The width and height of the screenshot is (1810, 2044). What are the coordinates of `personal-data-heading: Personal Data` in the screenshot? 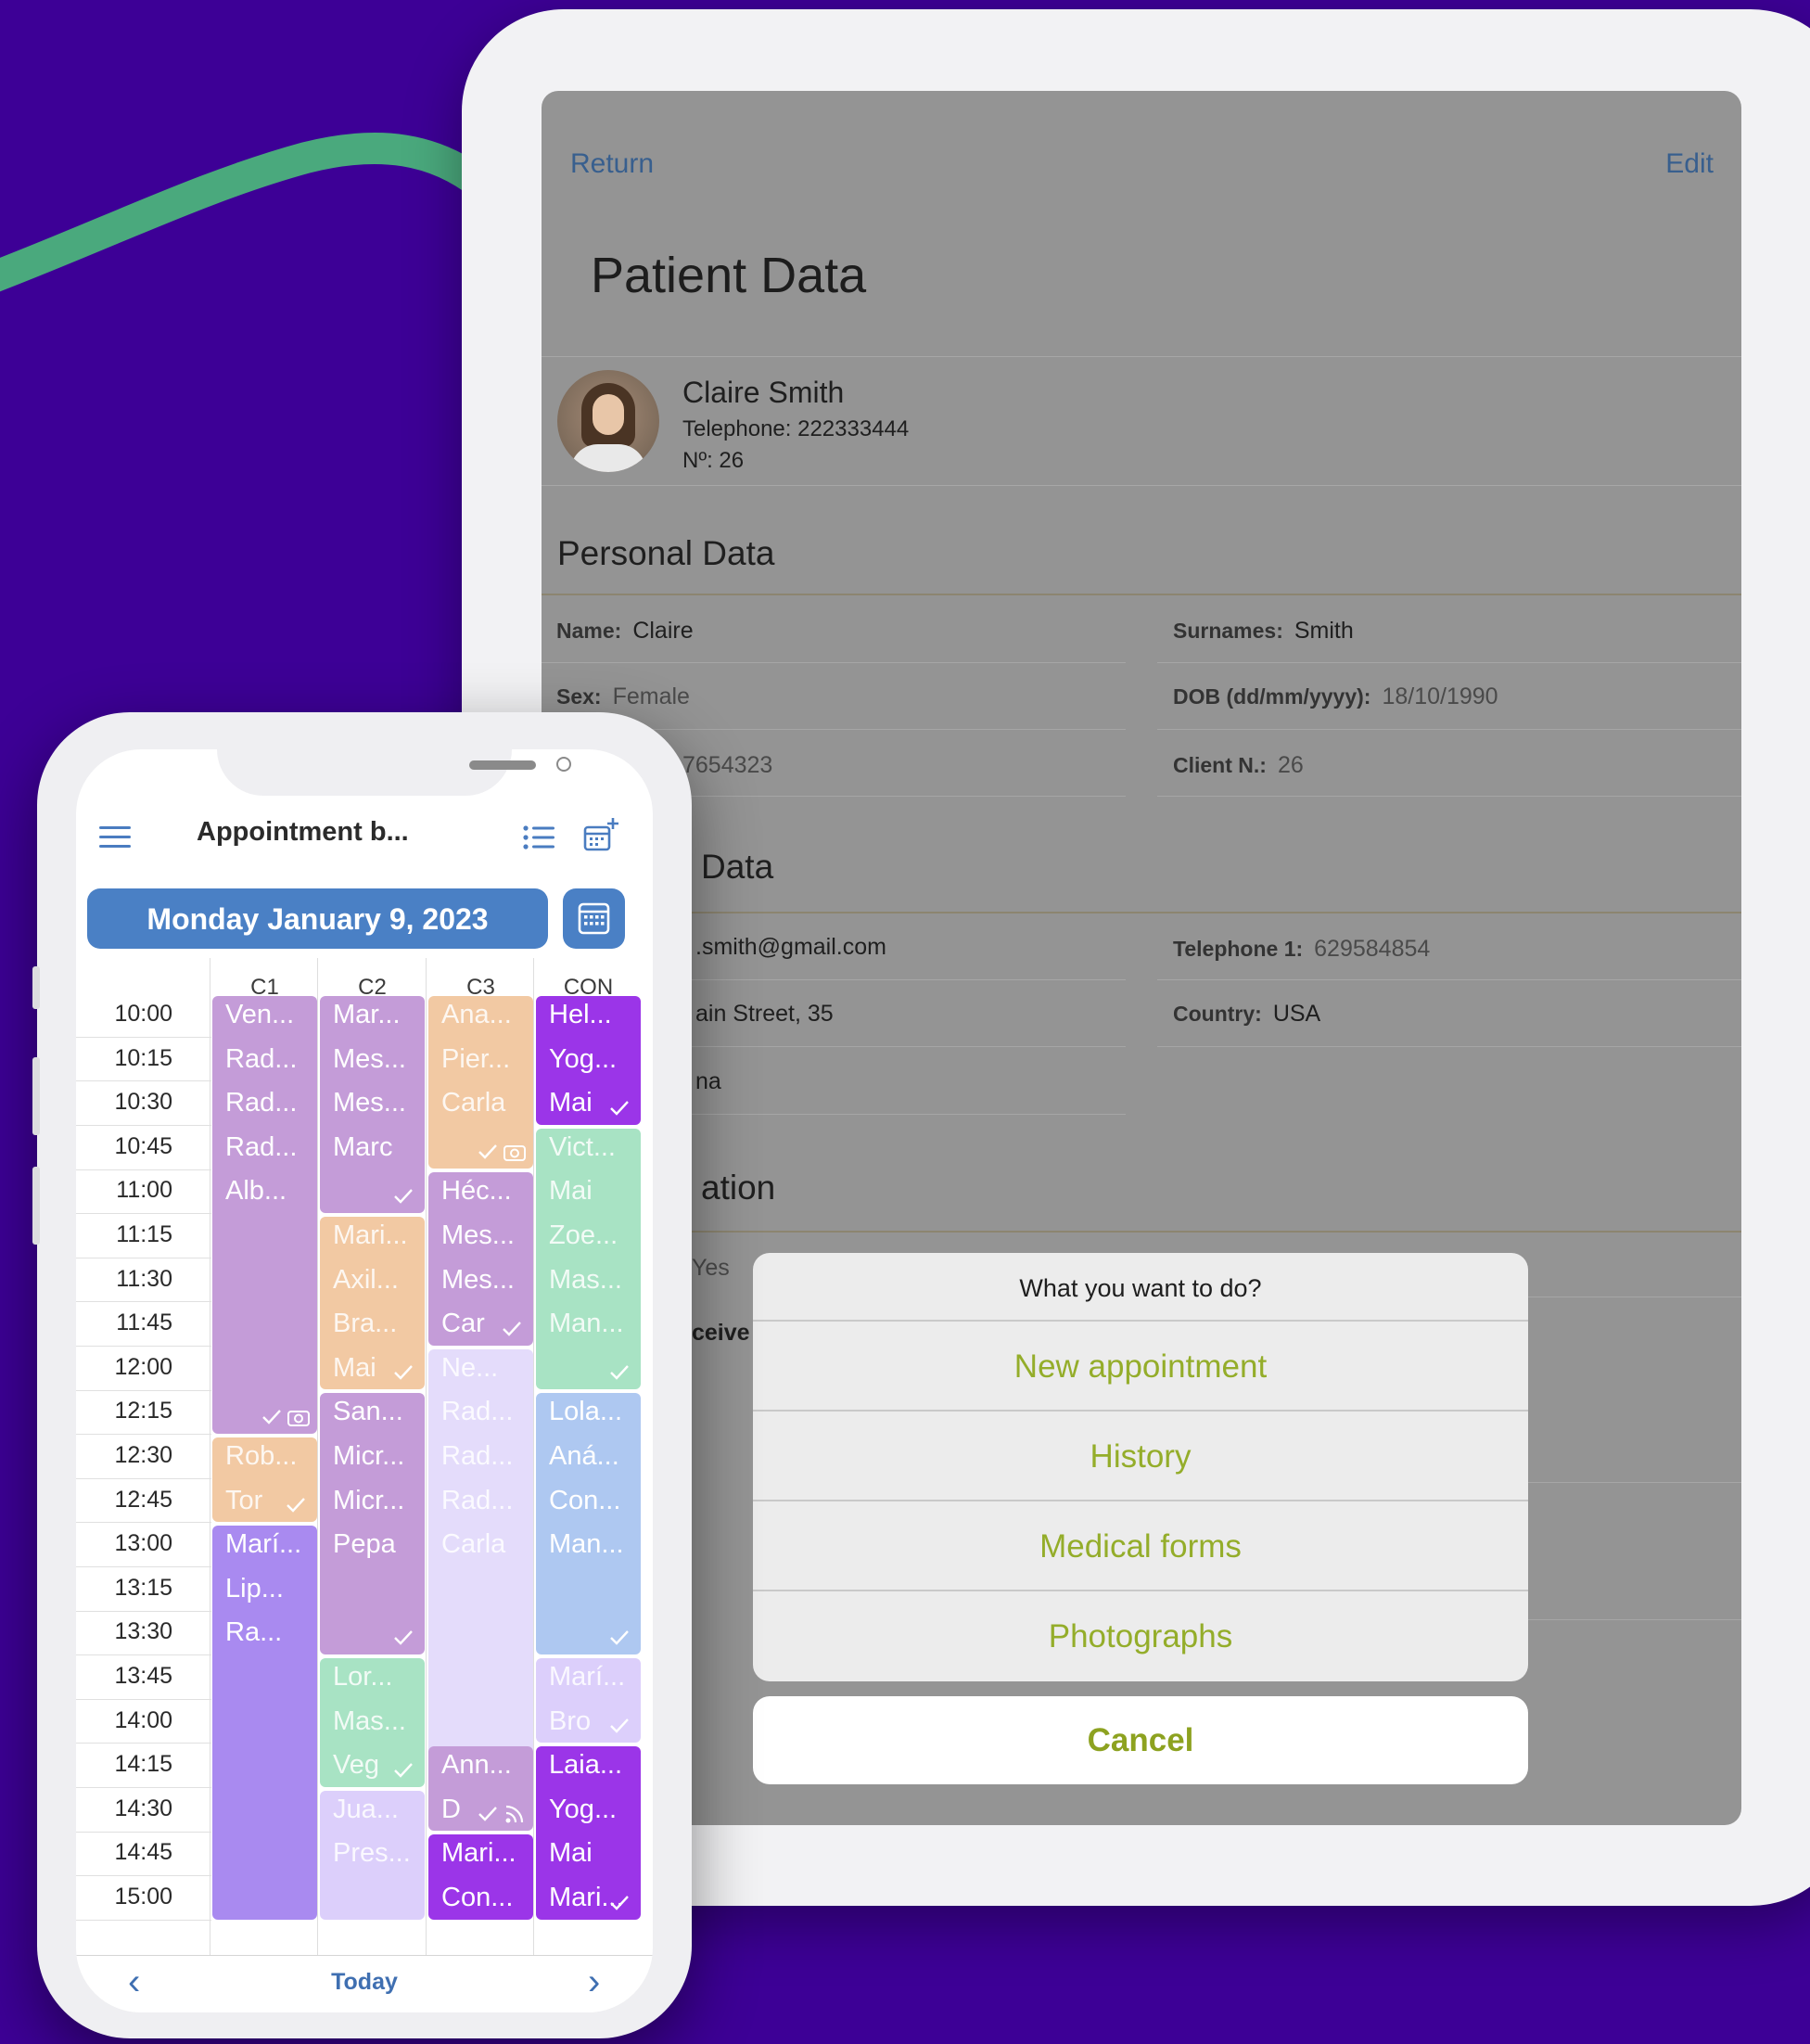 It's located at (666, 553).